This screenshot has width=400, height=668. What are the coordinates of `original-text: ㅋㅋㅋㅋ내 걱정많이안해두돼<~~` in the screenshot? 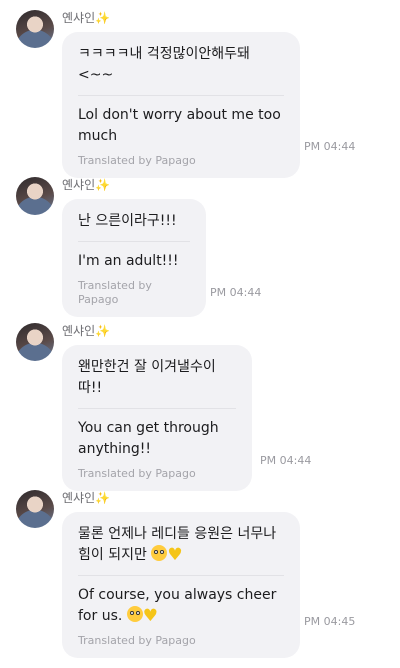 It's located at (181, 70).